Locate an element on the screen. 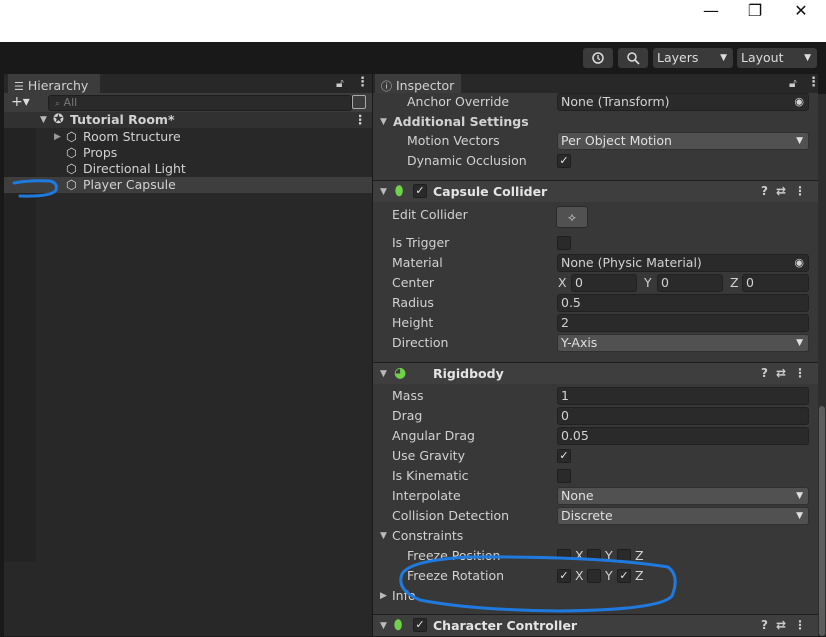 Image resolution: width=826 pixels, height=637 pixels. angular-drag-field: 0.05 is located at coordinates (683, 436).